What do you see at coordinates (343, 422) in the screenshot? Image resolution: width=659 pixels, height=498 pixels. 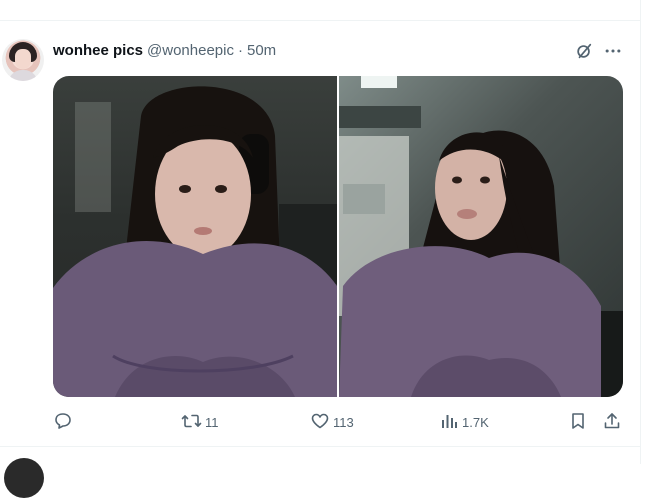 I see `like-count: 113` at bounding box center [343, 422].